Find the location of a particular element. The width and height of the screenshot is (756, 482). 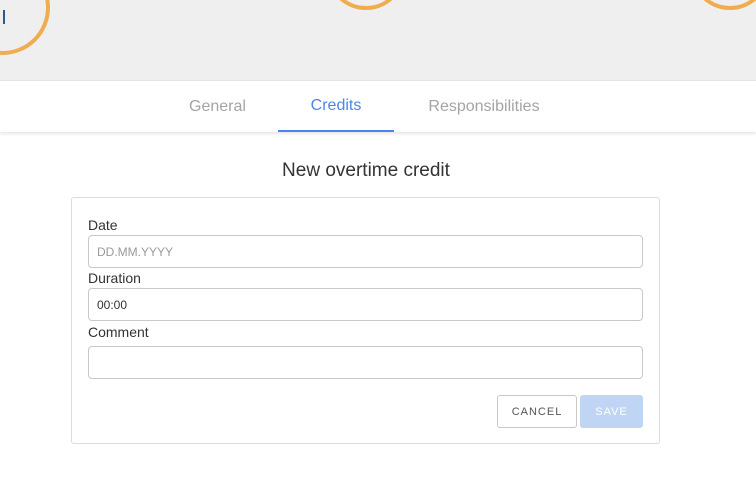

duration-input is located at coordinates (365, 304).